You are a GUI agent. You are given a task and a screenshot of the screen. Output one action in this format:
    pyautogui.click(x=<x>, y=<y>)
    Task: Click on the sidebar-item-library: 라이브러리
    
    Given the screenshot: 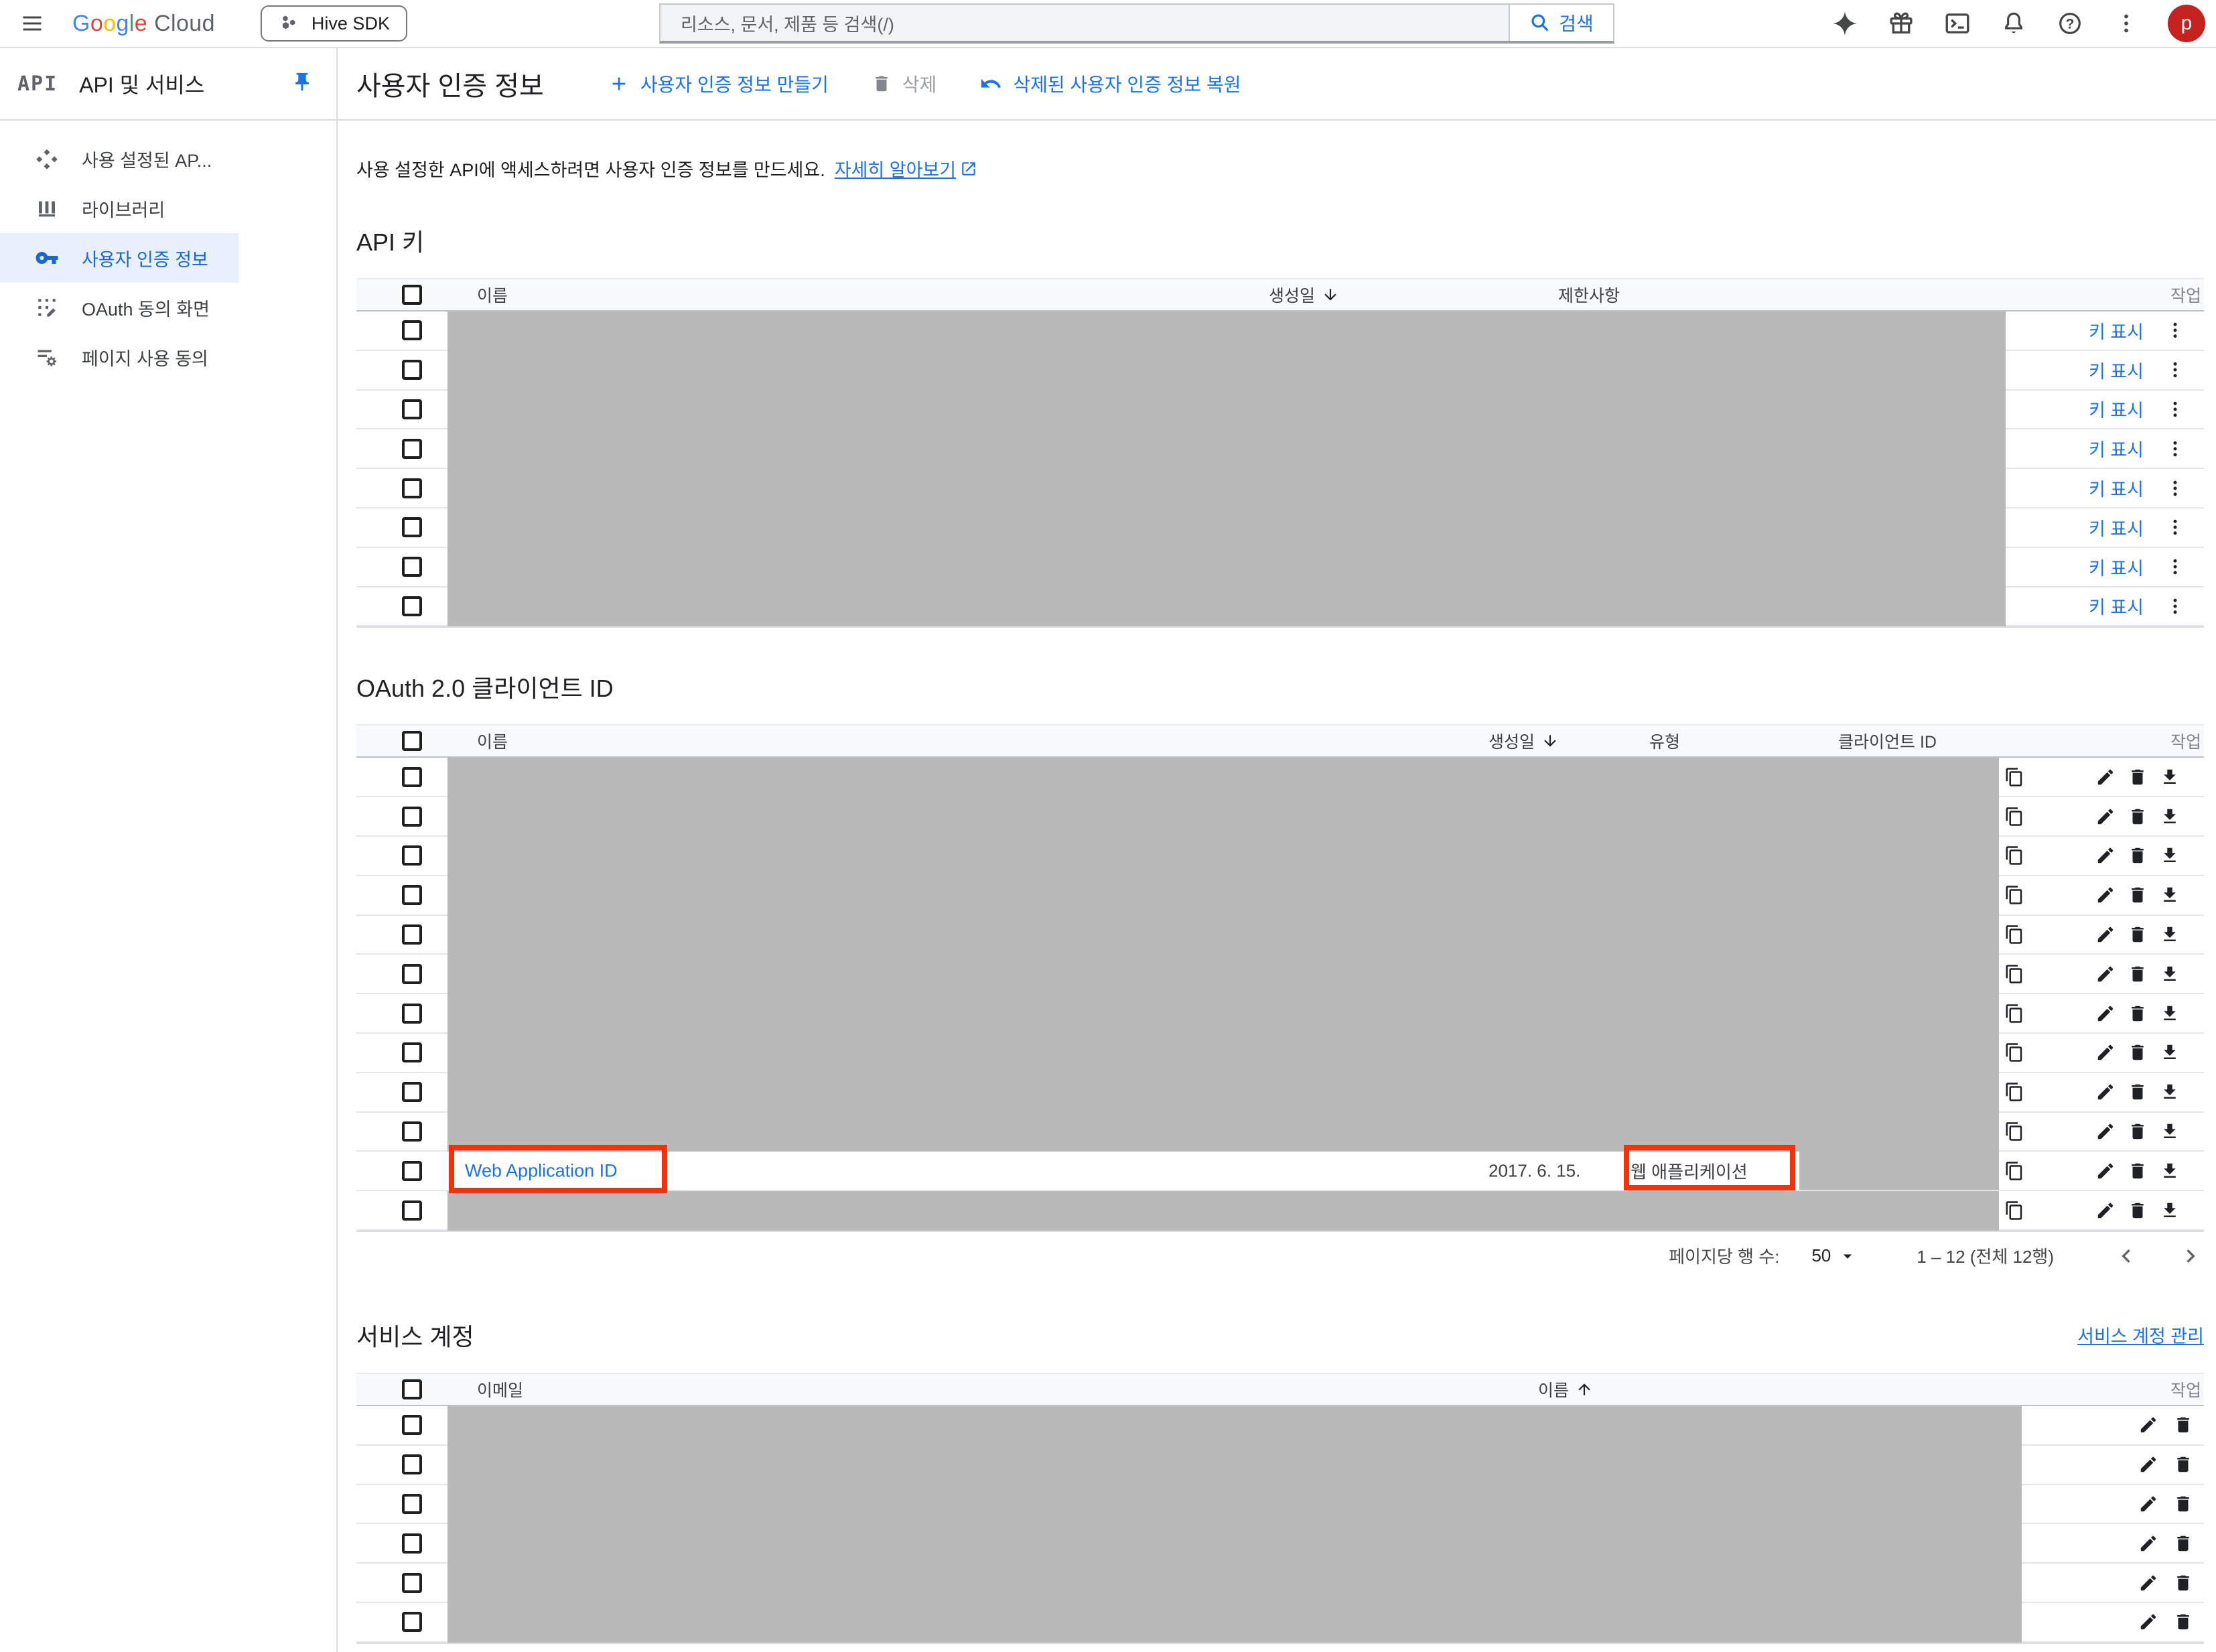 What is the action you would take?
    pyautogui.click(x=119, y=208)
    